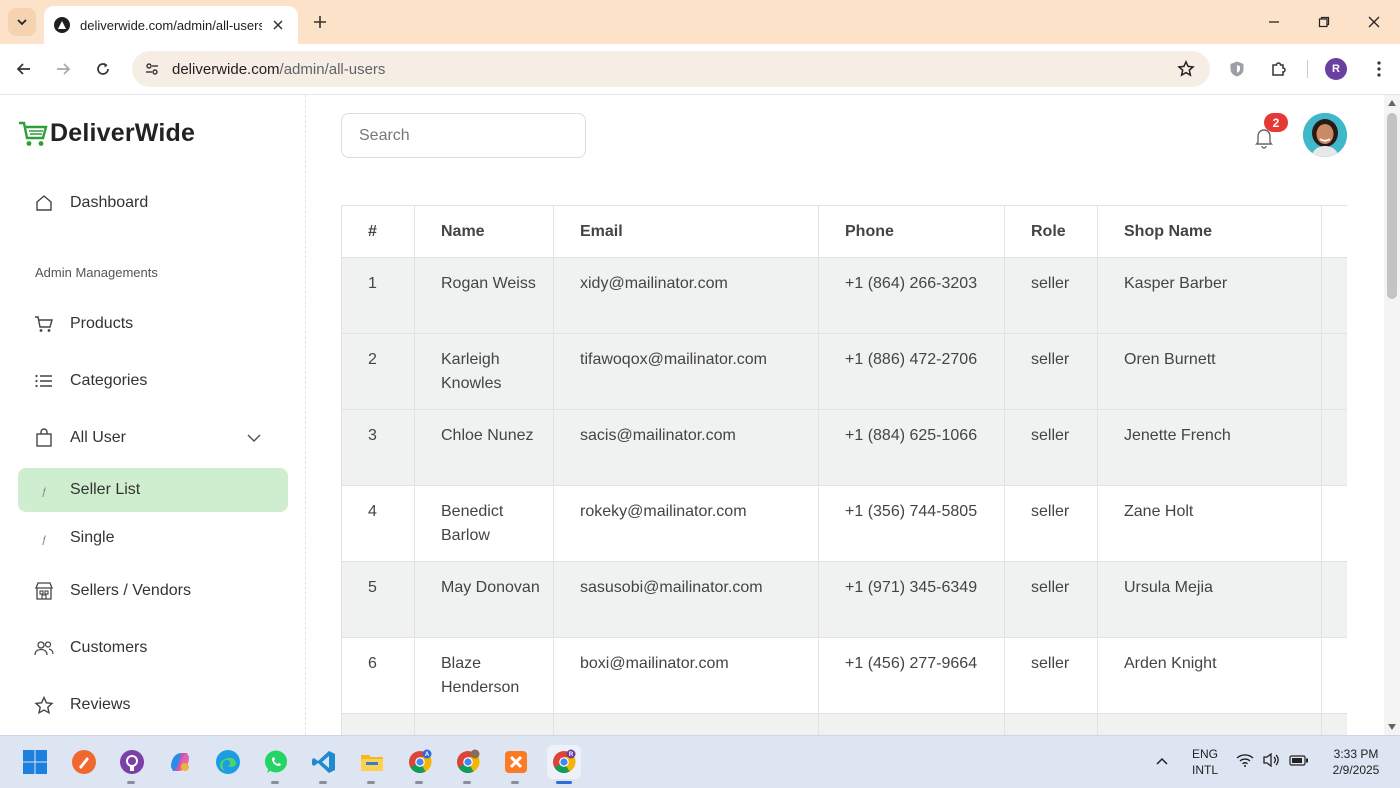 This screenshot has width=1400, height=788. What do you see at coordinates (84, 762) in the screenshot?
I see `taskbar-app-orange` at bounding box center [84, 762].